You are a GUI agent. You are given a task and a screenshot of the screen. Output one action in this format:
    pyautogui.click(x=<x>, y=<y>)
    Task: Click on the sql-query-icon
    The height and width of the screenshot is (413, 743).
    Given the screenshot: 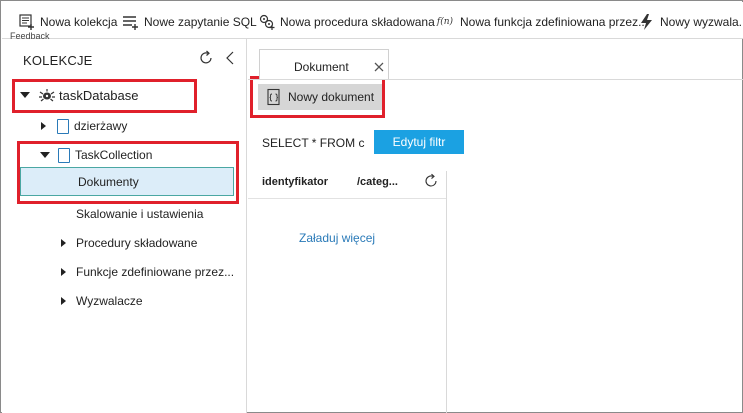 What is the action you would take?
    pyautogui.click(x=131, y=22)
    